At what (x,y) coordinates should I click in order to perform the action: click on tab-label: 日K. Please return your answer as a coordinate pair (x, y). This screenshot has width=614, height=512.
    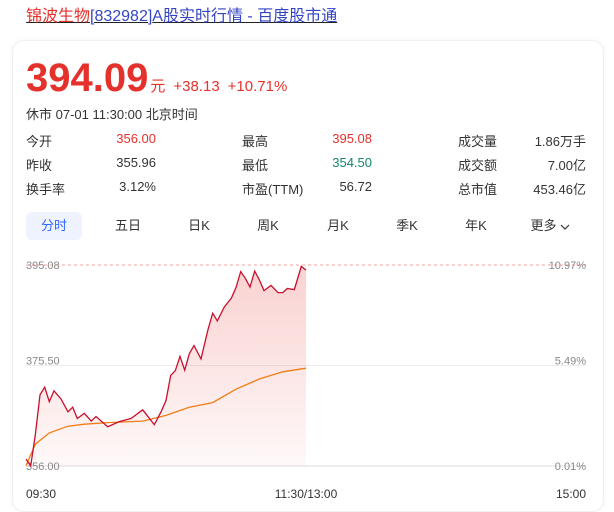
    Looking at the image, I should click on (199, 225).